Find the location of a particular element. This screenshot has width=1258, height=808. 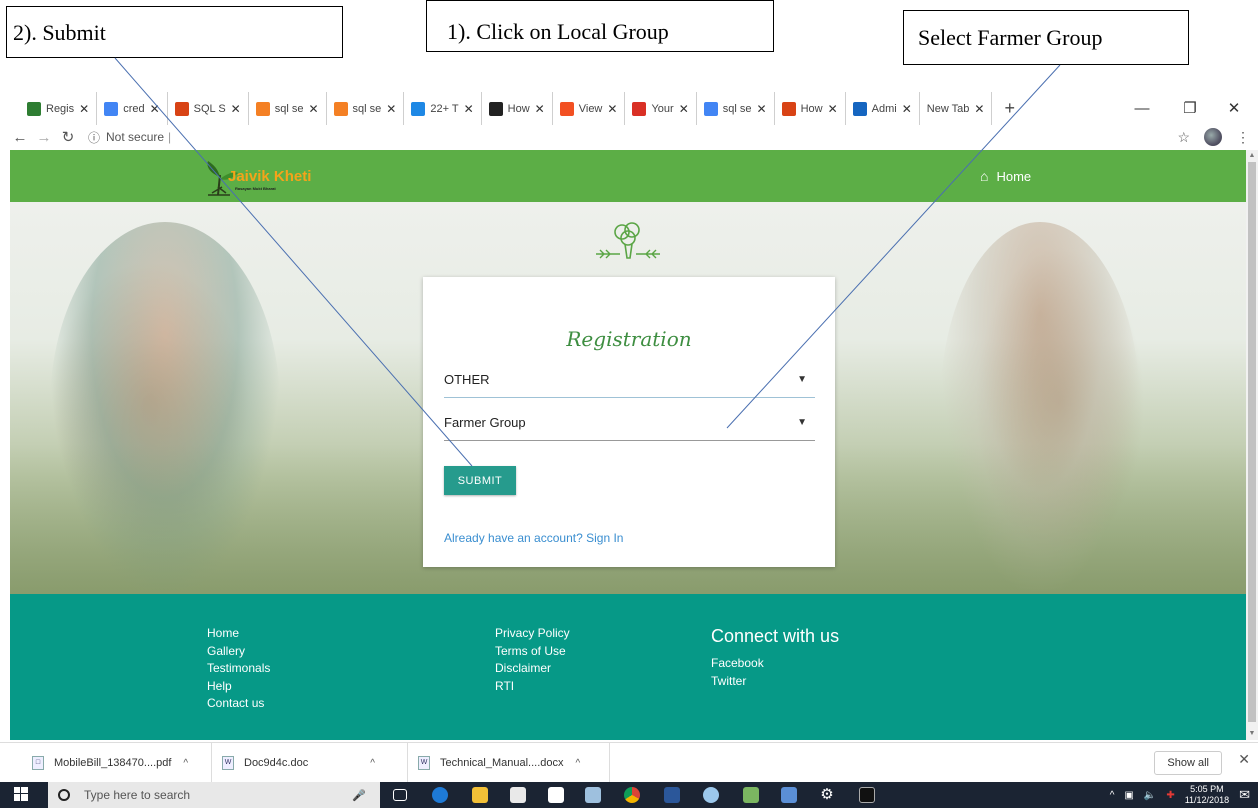

paint-icon is located at coordinates (711, 795).